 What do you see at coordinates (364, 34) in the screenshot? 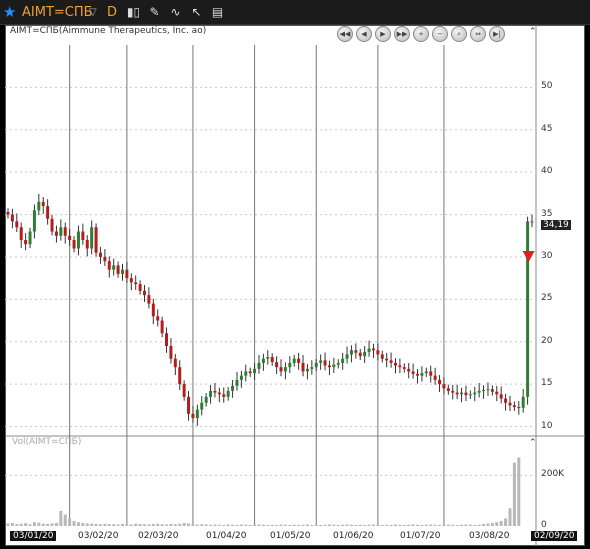
I see `prev-icon: ◀` at bounding box center [364, 34].